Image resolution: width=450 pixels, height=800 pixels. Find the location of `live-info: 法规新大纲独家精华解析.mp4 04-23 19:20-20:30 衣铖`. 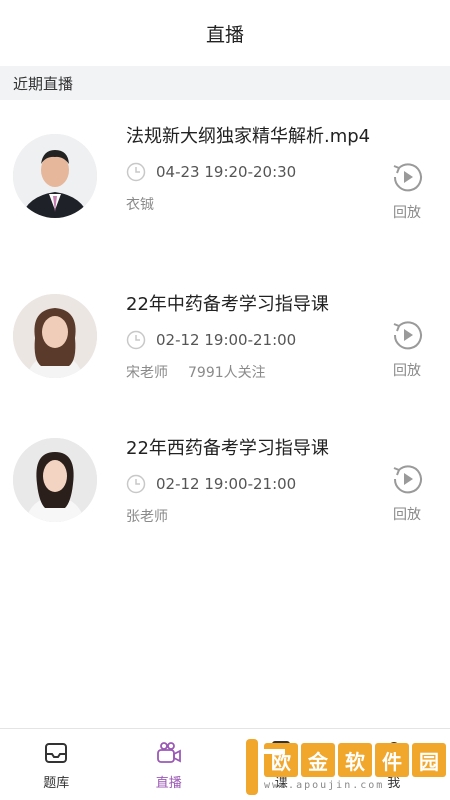

live-info: 法规新大纲独家精华解析.mp4 04-23 19:20-20:30 衣铖 is located at coordinates (252, 169).